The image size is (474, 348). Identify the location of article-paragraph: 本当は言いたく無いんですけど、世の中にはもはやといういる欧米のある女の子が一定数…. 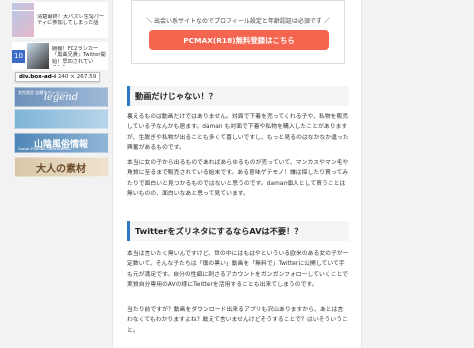
(238, 270).